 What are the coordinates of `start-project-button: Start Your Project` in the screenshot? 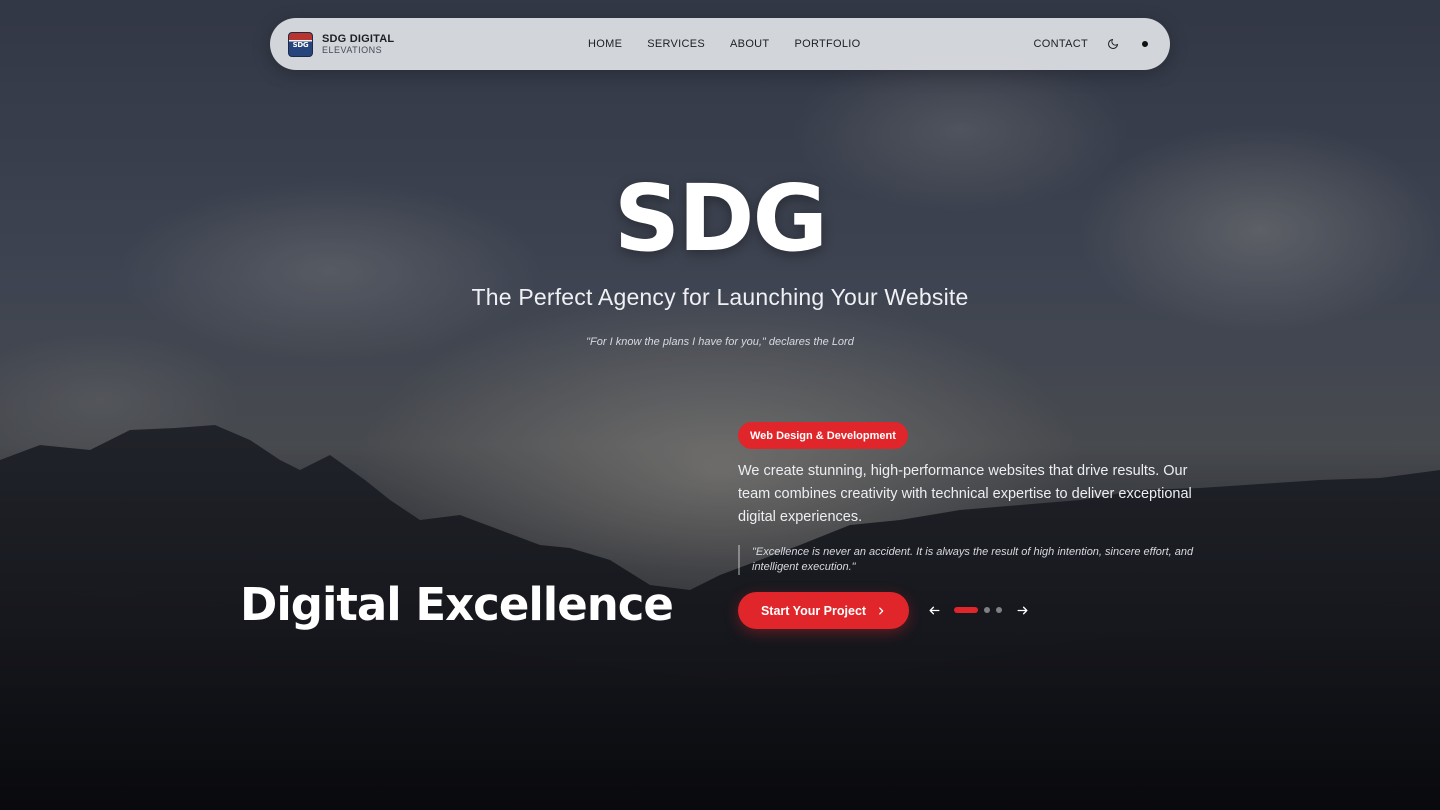 It's located at (823, 610).